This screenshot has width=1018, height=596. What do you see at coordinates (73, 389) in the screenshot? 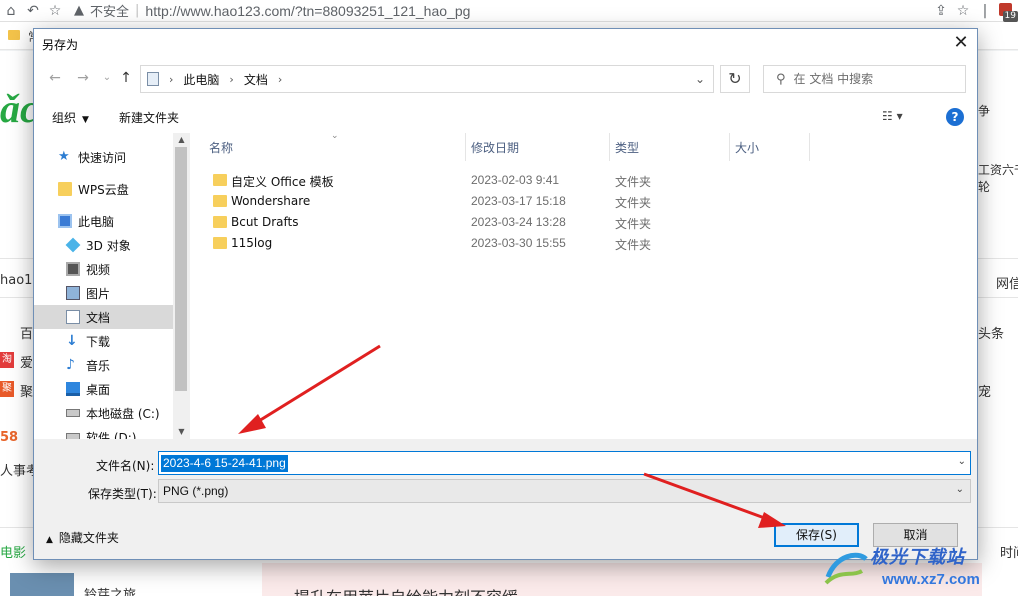
I see `desktop-icon` at bounding box center [73, 389].